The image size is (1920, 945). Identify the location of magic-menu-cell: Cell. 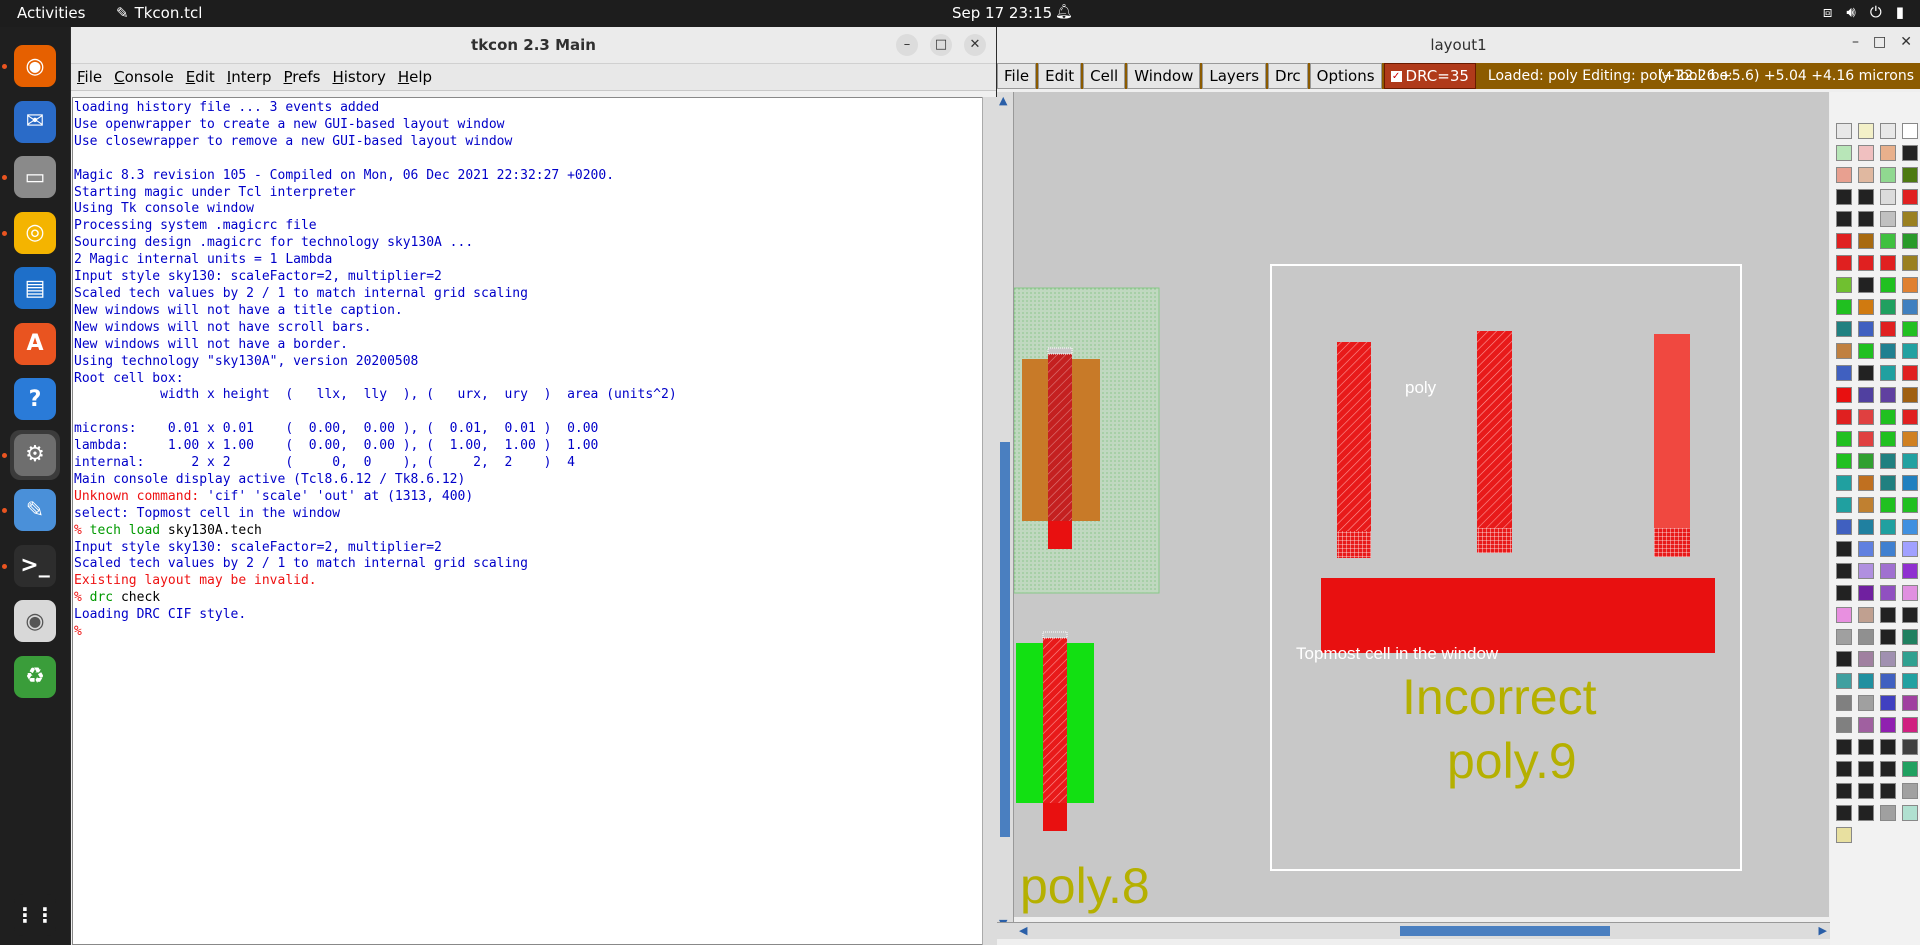
(1104, 76).